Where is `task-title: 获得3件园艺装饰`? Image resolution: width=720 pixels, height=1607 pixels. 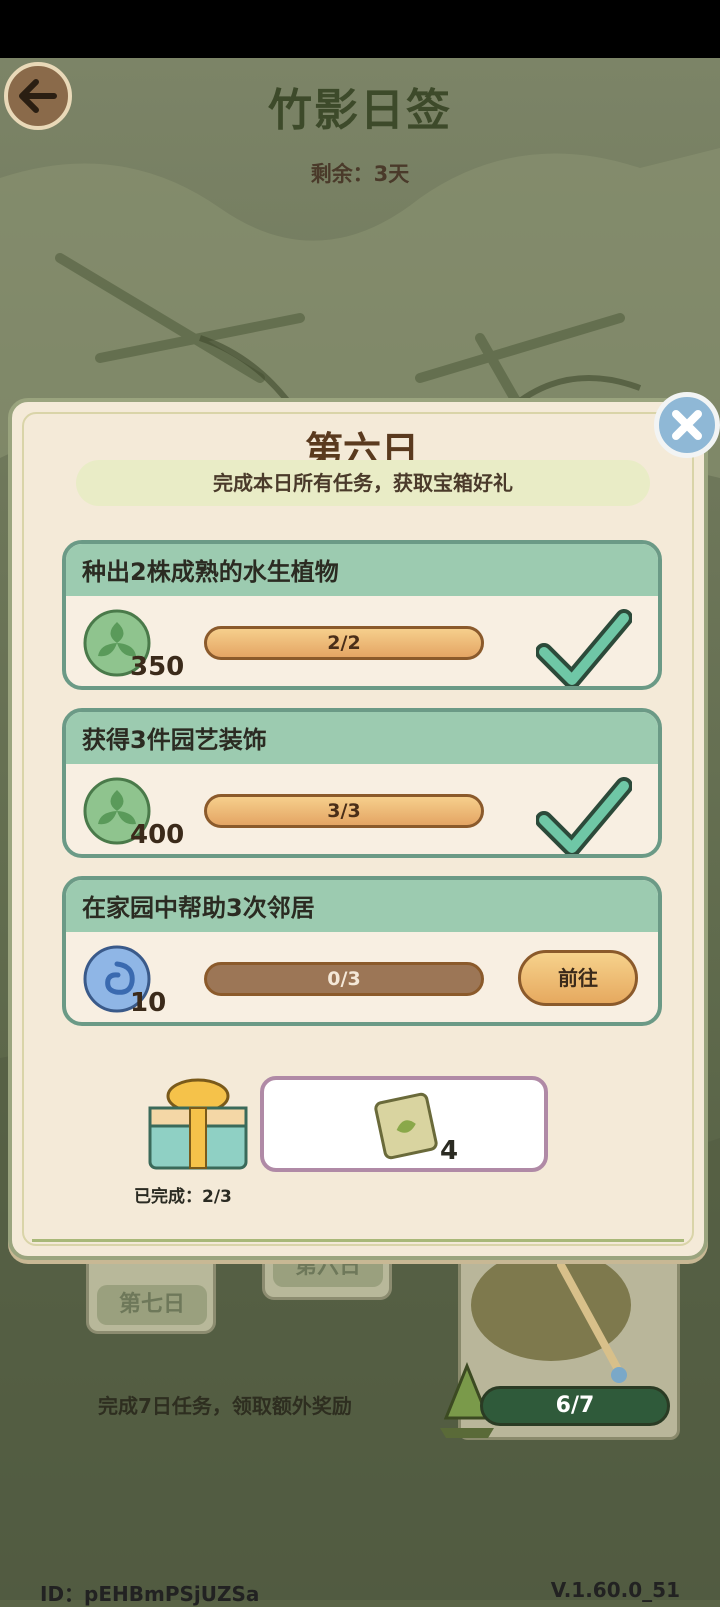
task-title: 获得3件园艺装饰 is located at coordinates (362, 738).